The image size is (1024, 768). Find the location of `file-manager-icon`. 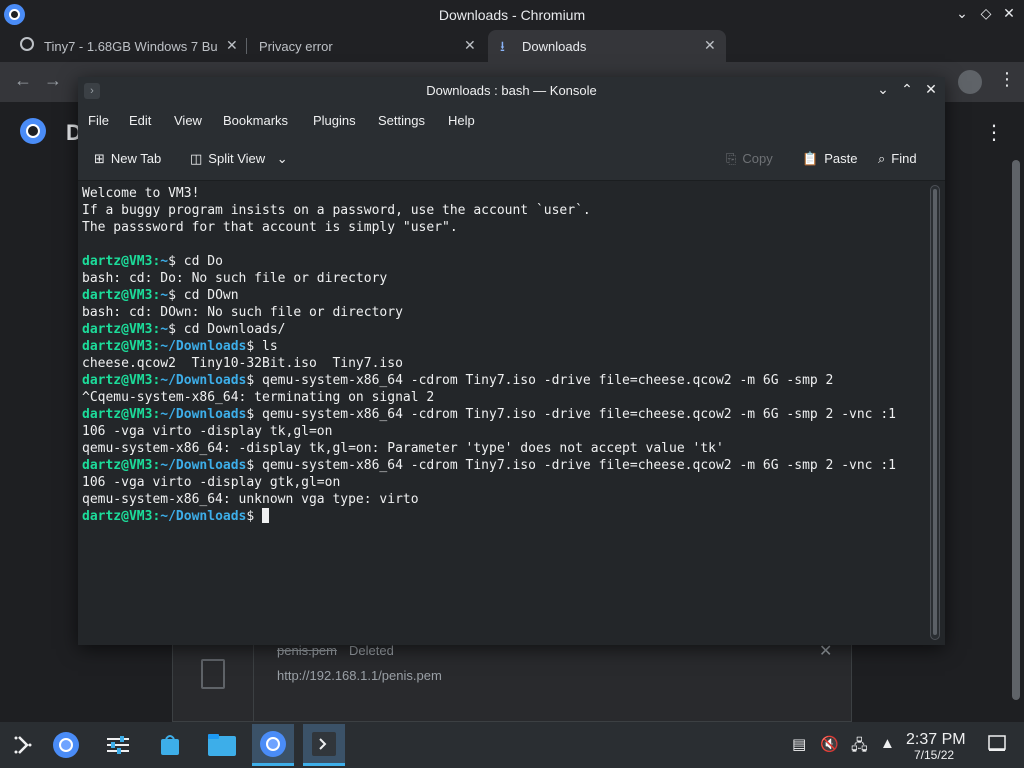

file-manager-icon is located at coordinates (222, 745).